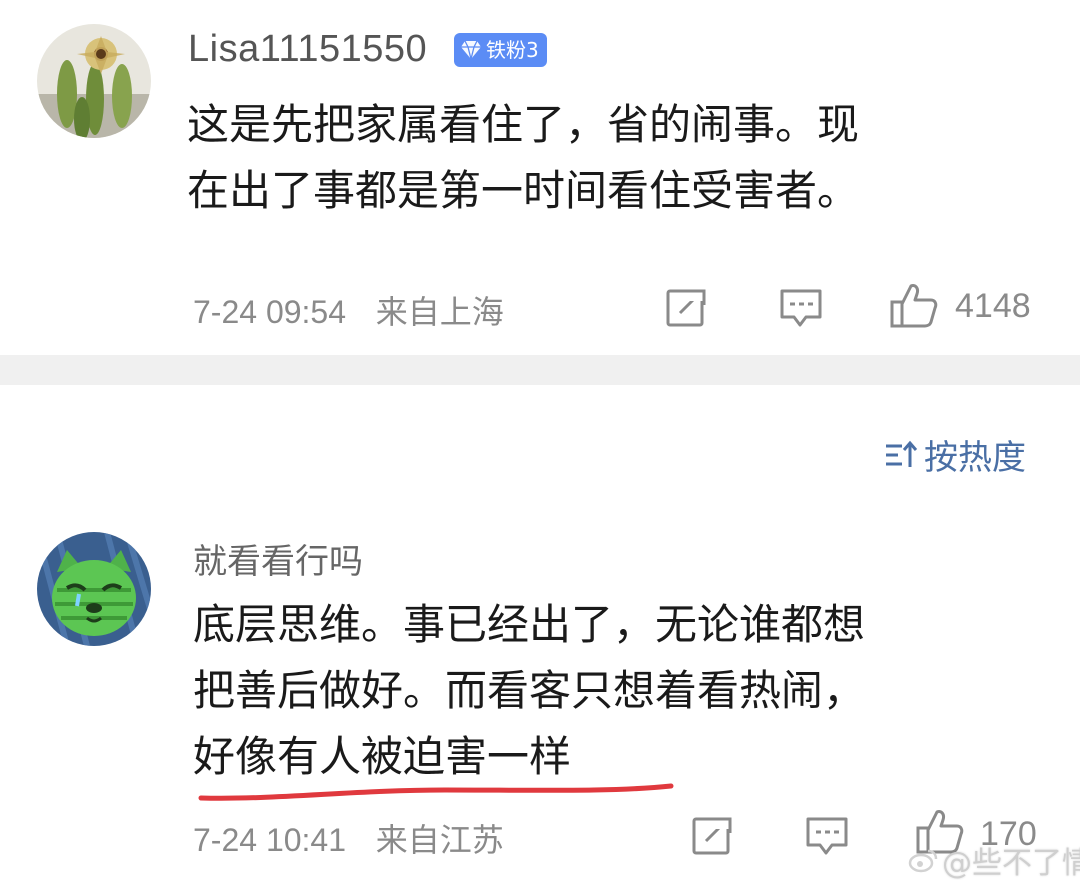 The image size is (1080, 880). I want to click on comment-time: 7-24 09:54, so click(270, 312).